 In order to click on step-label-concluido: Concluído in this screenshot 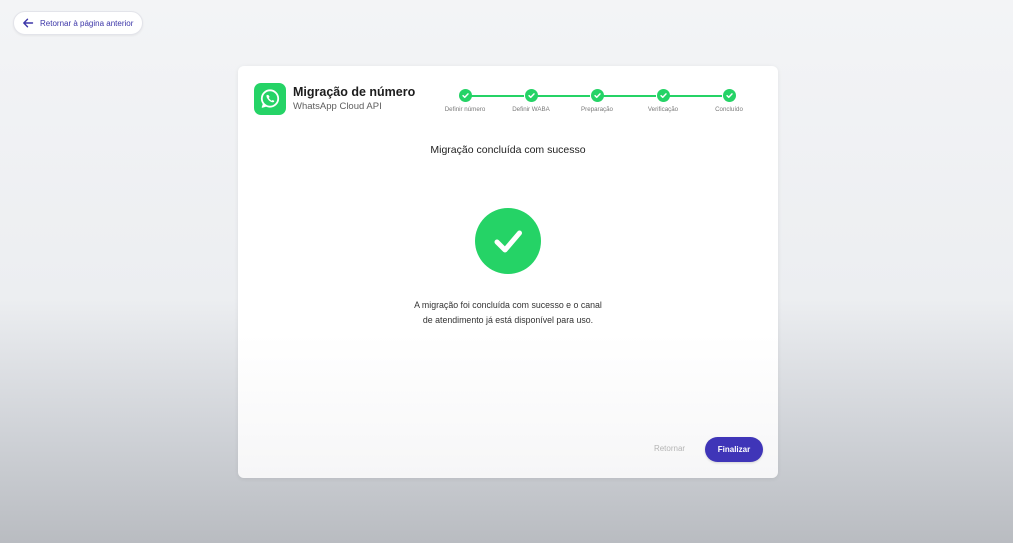, I will do `click(729, 109)`.